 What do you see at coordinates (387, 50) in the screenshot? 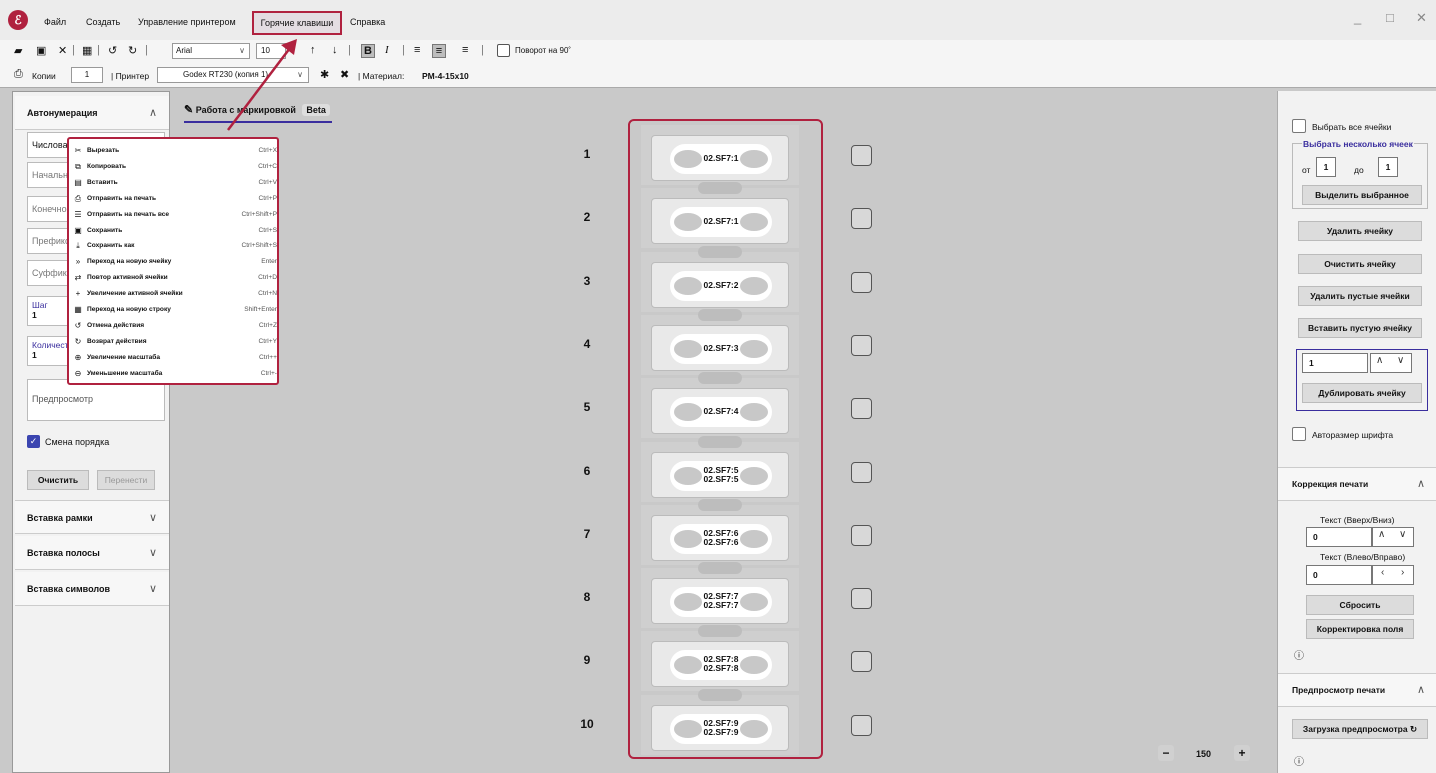
I see `italic-button: I` at bounding box center [387, 50].